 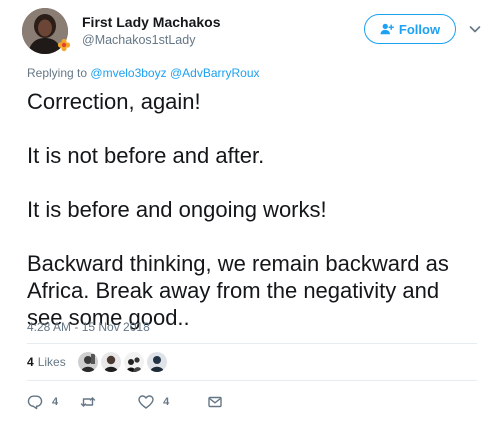 I want to click on reply-context: Replying to @mvelo3boyz @AdvBarryRoux, so click(x=143, y=73).